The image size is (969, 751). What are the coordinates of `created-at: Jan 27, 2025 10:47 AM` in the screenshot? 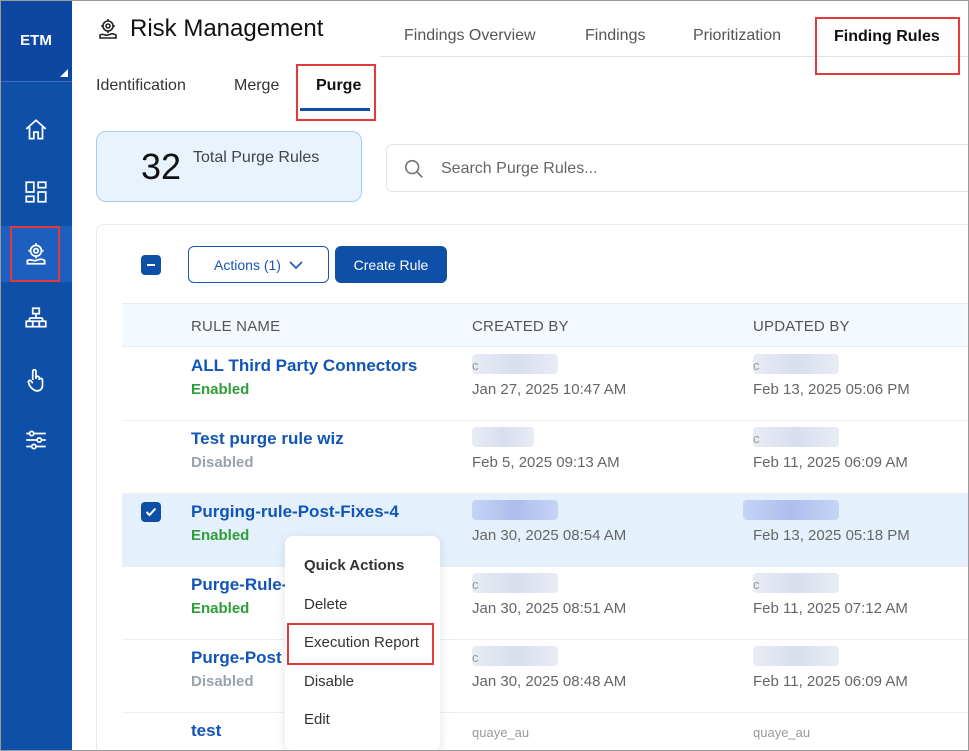 It's located at (549, 389).